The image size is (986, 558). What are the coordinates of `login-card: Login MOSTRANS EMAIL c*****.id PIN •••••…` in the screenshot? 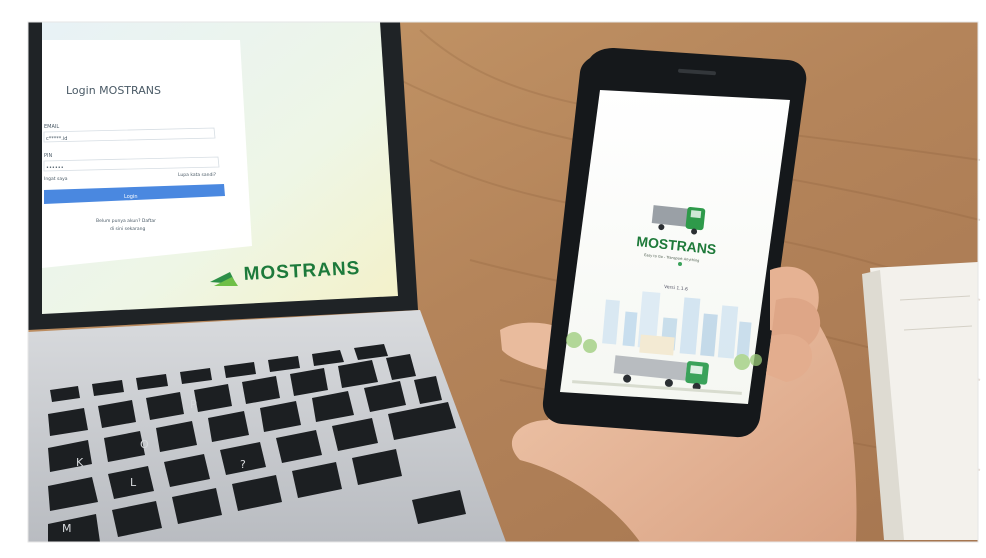 It's located at (147, 154).